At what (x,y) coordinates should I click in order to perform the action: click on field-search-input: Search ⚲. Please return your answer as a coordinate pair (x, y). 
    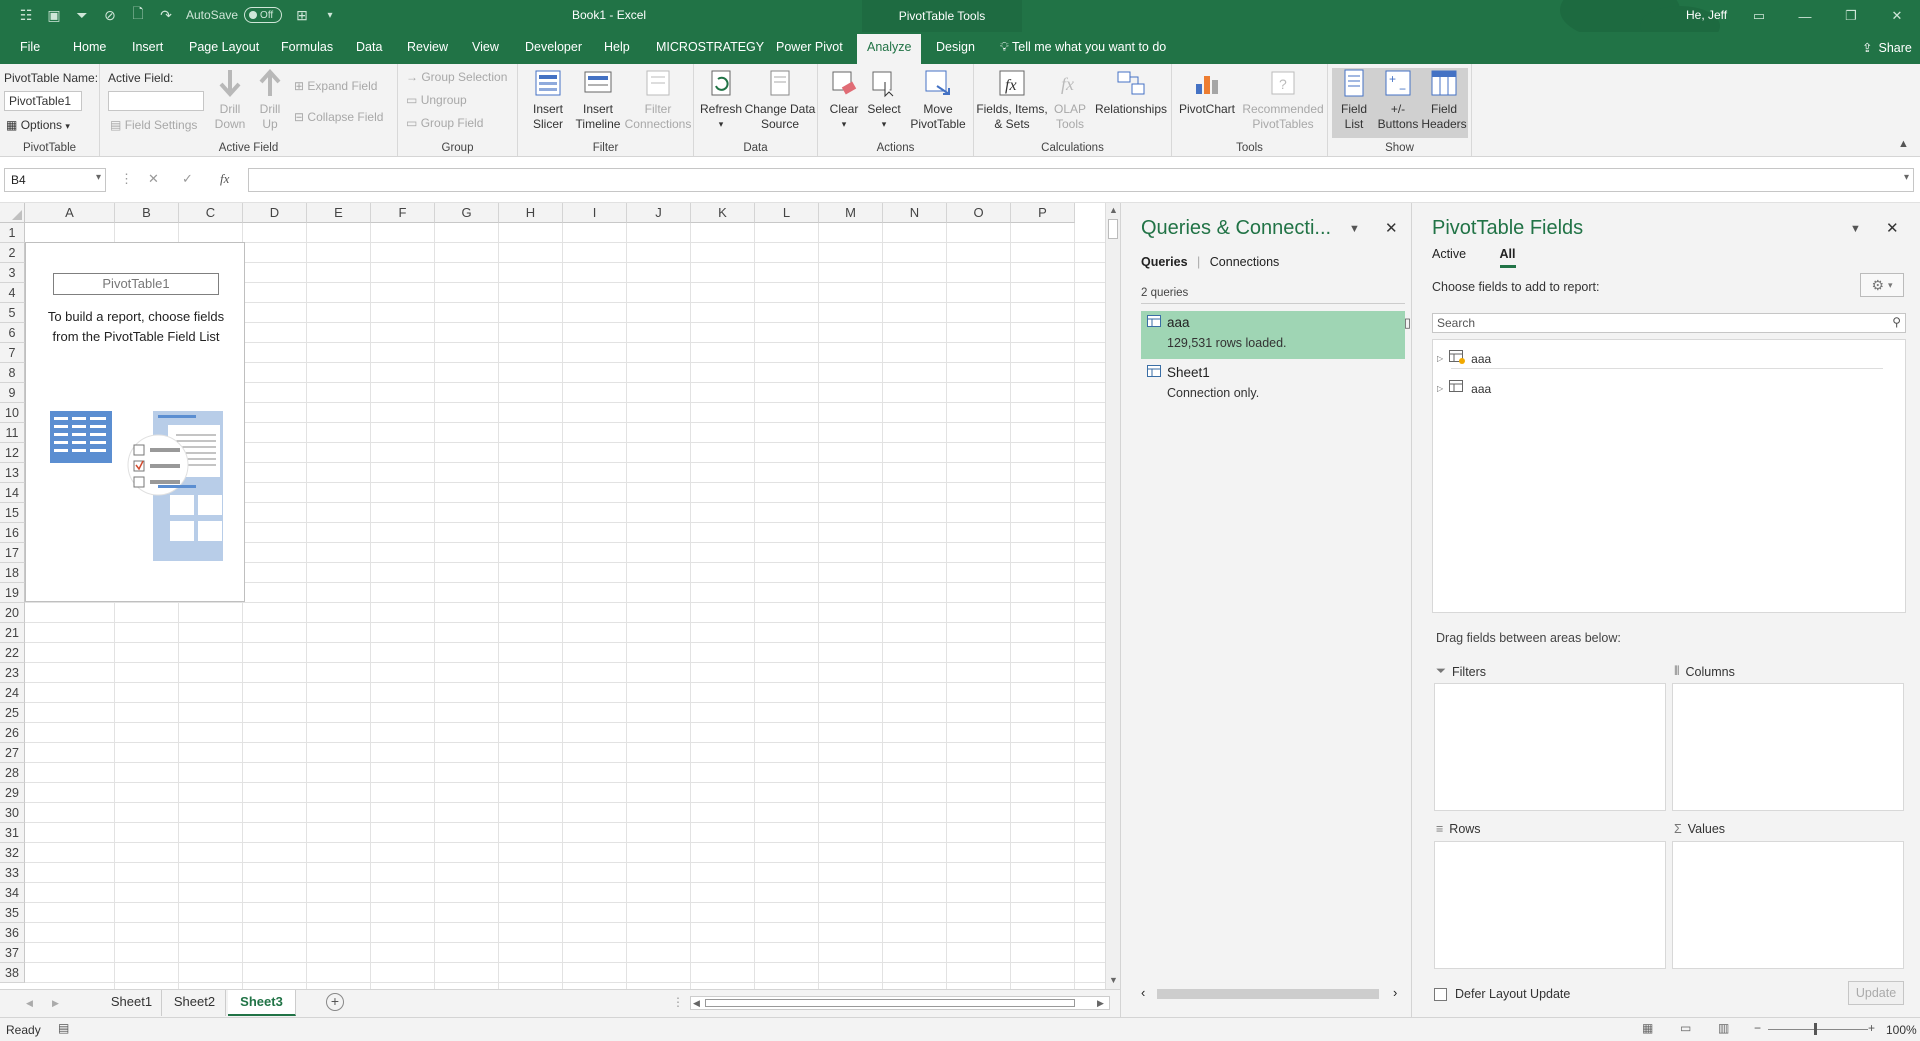
    Looking at the image, I should click on (1669, 323).